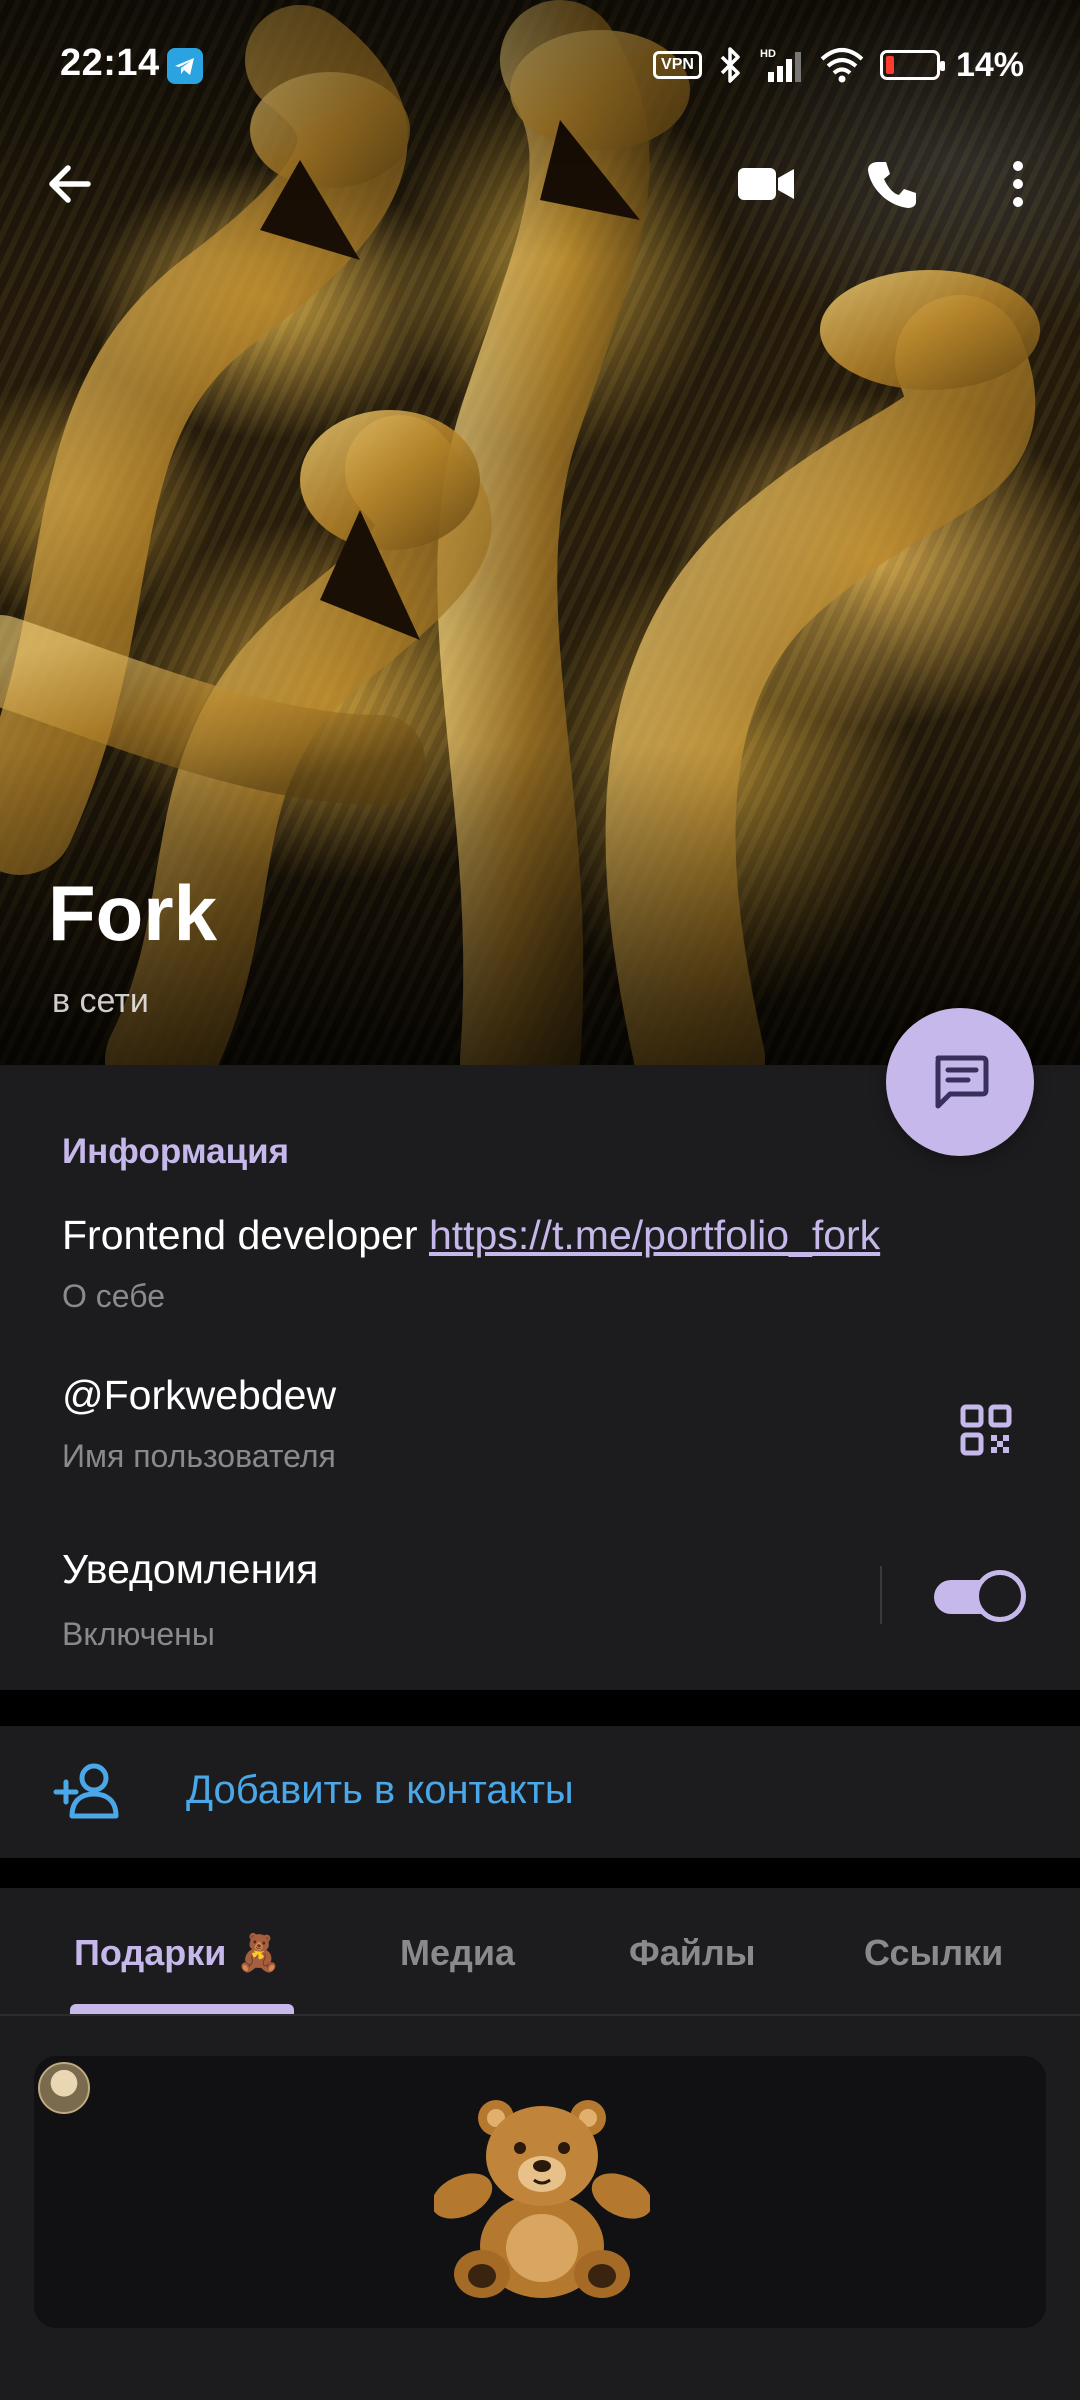 The image size is (1080, 2400). Describe the element at coordinates (177, 1953) in the screenshot. I see `tab-gifts: Подарки 🧸` at that location.